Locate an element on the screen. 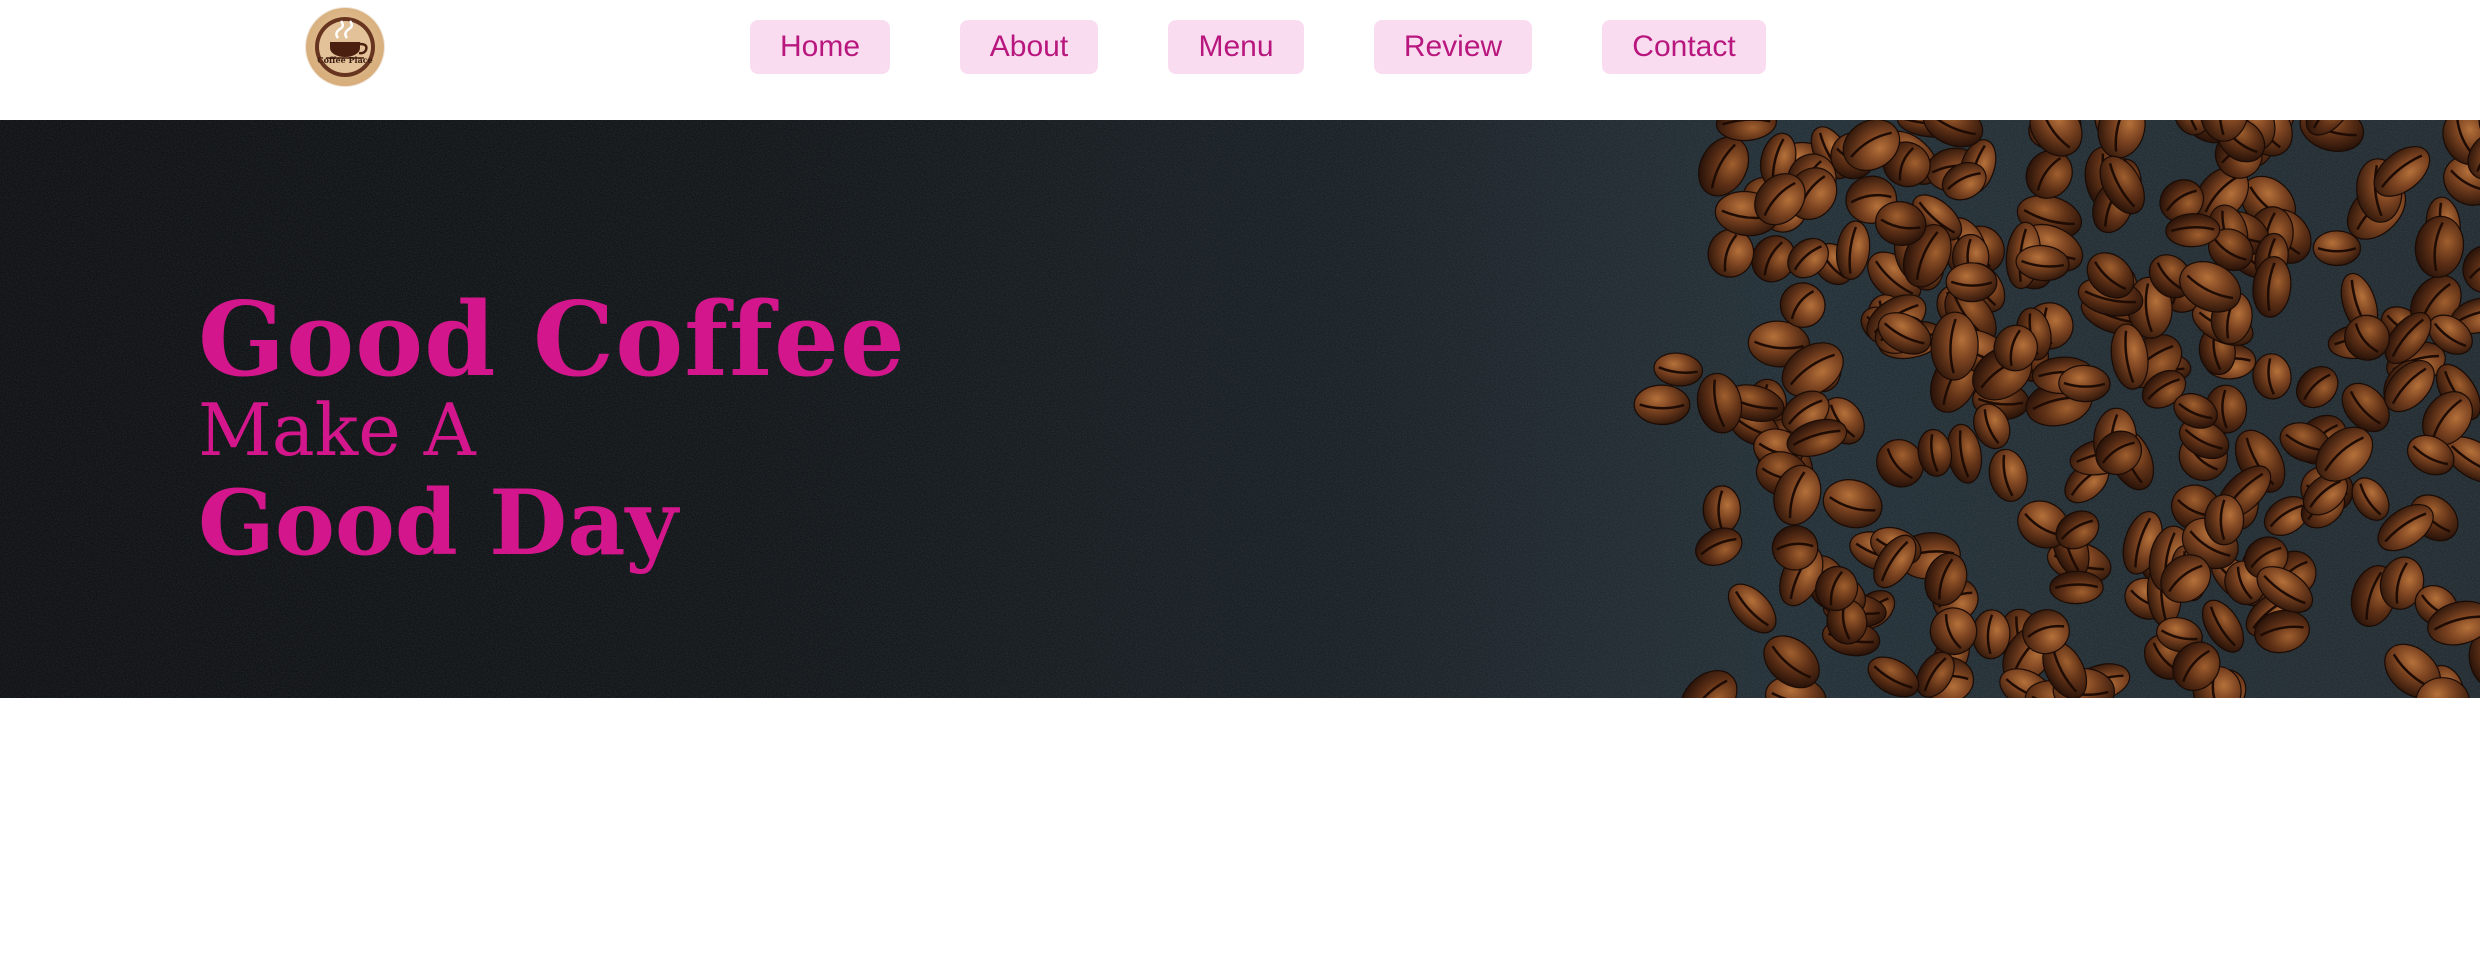 The height and width of the screenshot is (964, 2480). logo-text: Coffee Place is located at coordinates (345, 60).